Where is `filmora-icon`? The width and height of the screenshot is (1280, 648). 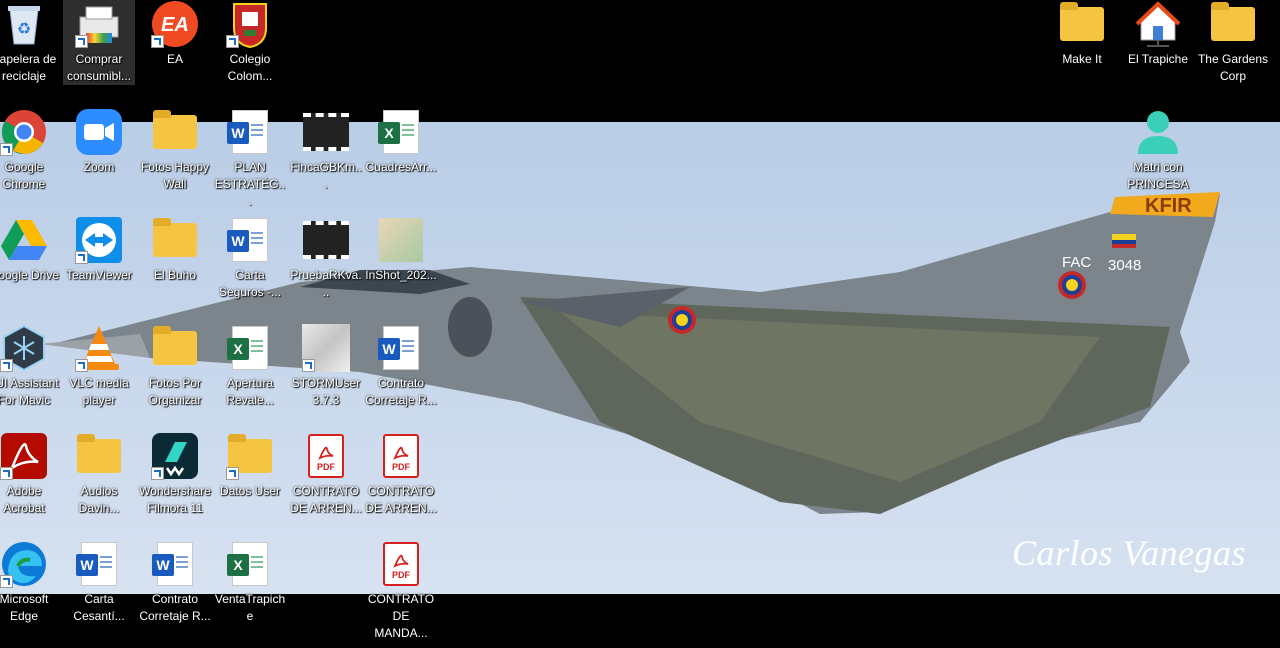 filmora-icon is located at coordinates (175, 456).